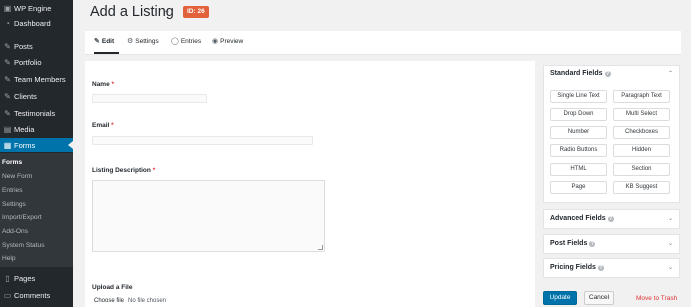 The width and height of the screenshot is (691, 307). I want to click on field-button-html: HTML, so click(578, 169).